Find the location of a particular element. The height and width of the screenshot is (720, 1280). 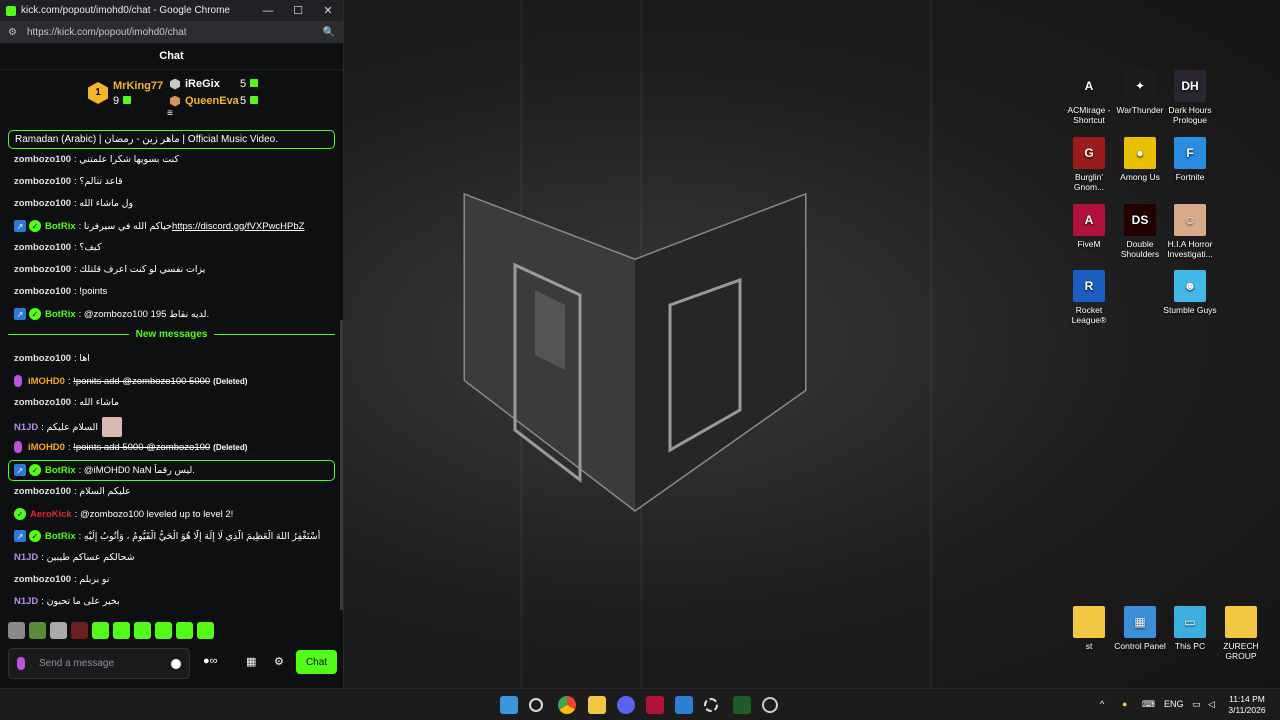

chat-message: ↗ ✓ BotRix: @iMOHD0 NaN ليس رقماً. is located at coordinates (174, 470).